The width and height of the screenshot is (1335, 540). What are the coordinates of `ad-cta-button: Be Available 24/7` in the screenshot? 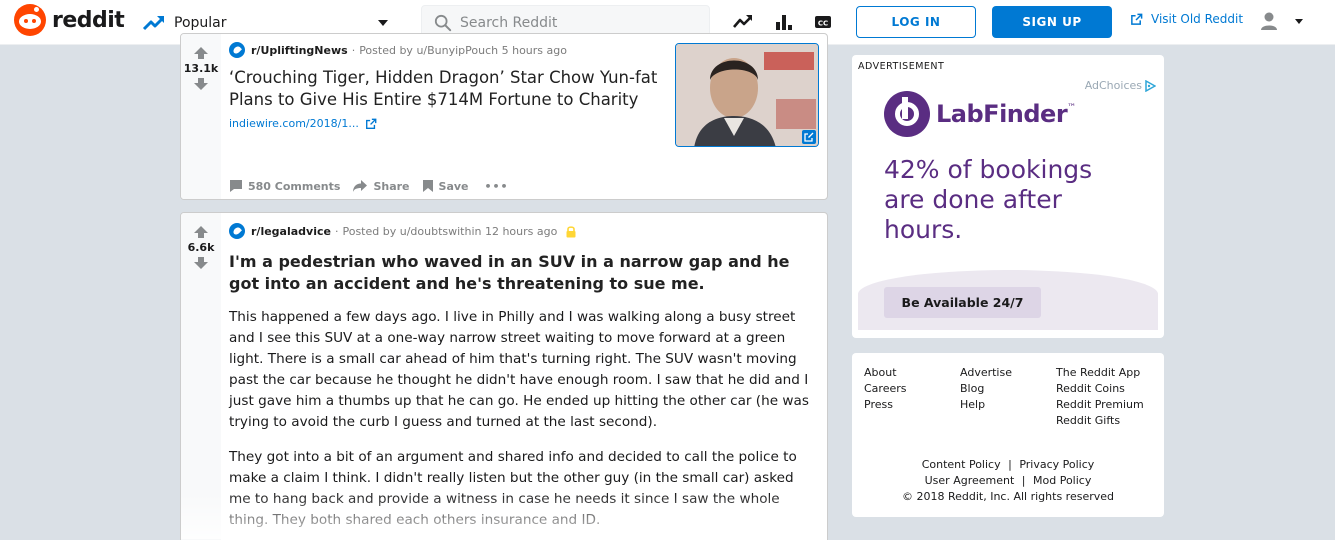 It's located at (962, 302).